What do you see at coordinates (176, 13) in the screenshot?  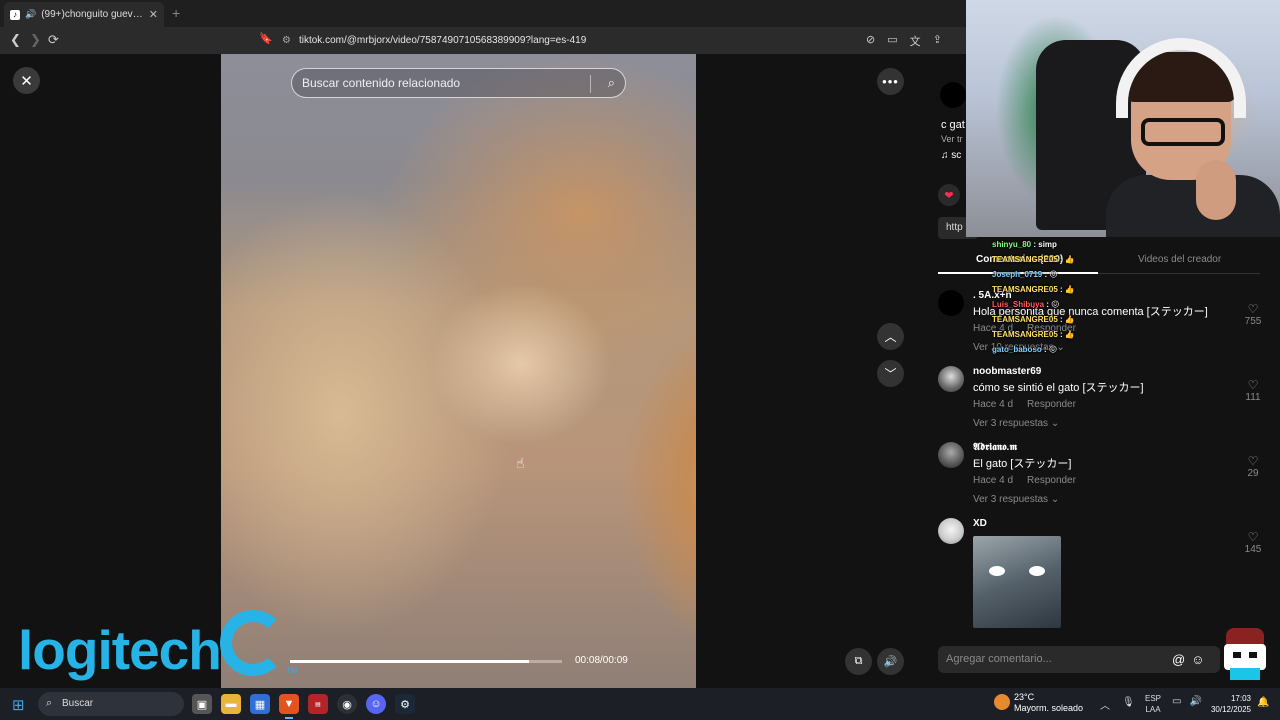 I see `new-tab-button: +` at bounding box center [176, 13].